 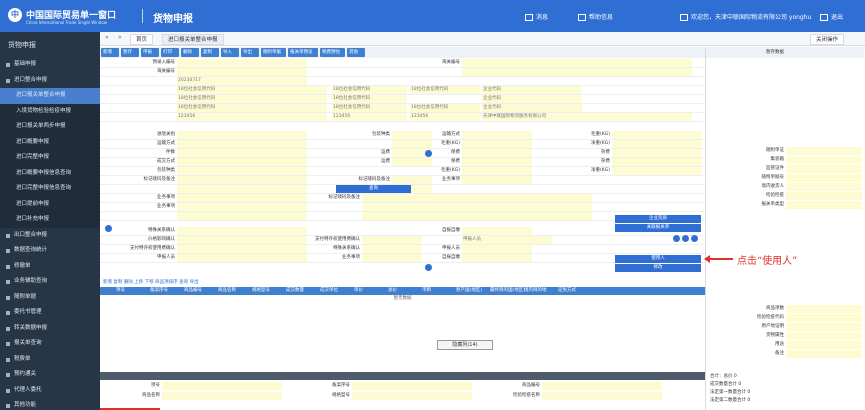 What do you see at coordinates (110, 52) in the screenshot?
I see `toolbar-button: 新增` at bounding box center [110, 52].